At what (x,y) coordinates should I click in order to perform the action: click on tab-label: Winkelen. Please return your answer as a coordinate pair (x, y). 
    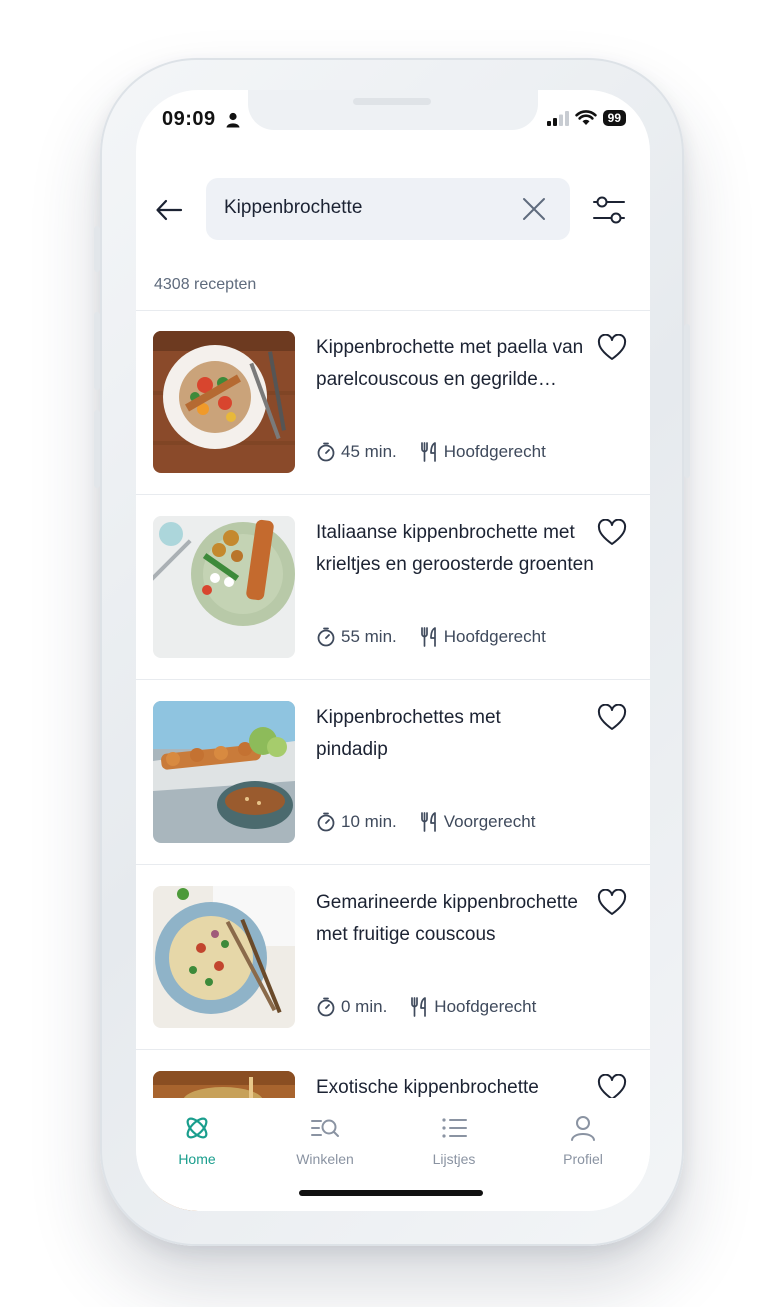
    Looking at the image, I should click on (325, 1159).